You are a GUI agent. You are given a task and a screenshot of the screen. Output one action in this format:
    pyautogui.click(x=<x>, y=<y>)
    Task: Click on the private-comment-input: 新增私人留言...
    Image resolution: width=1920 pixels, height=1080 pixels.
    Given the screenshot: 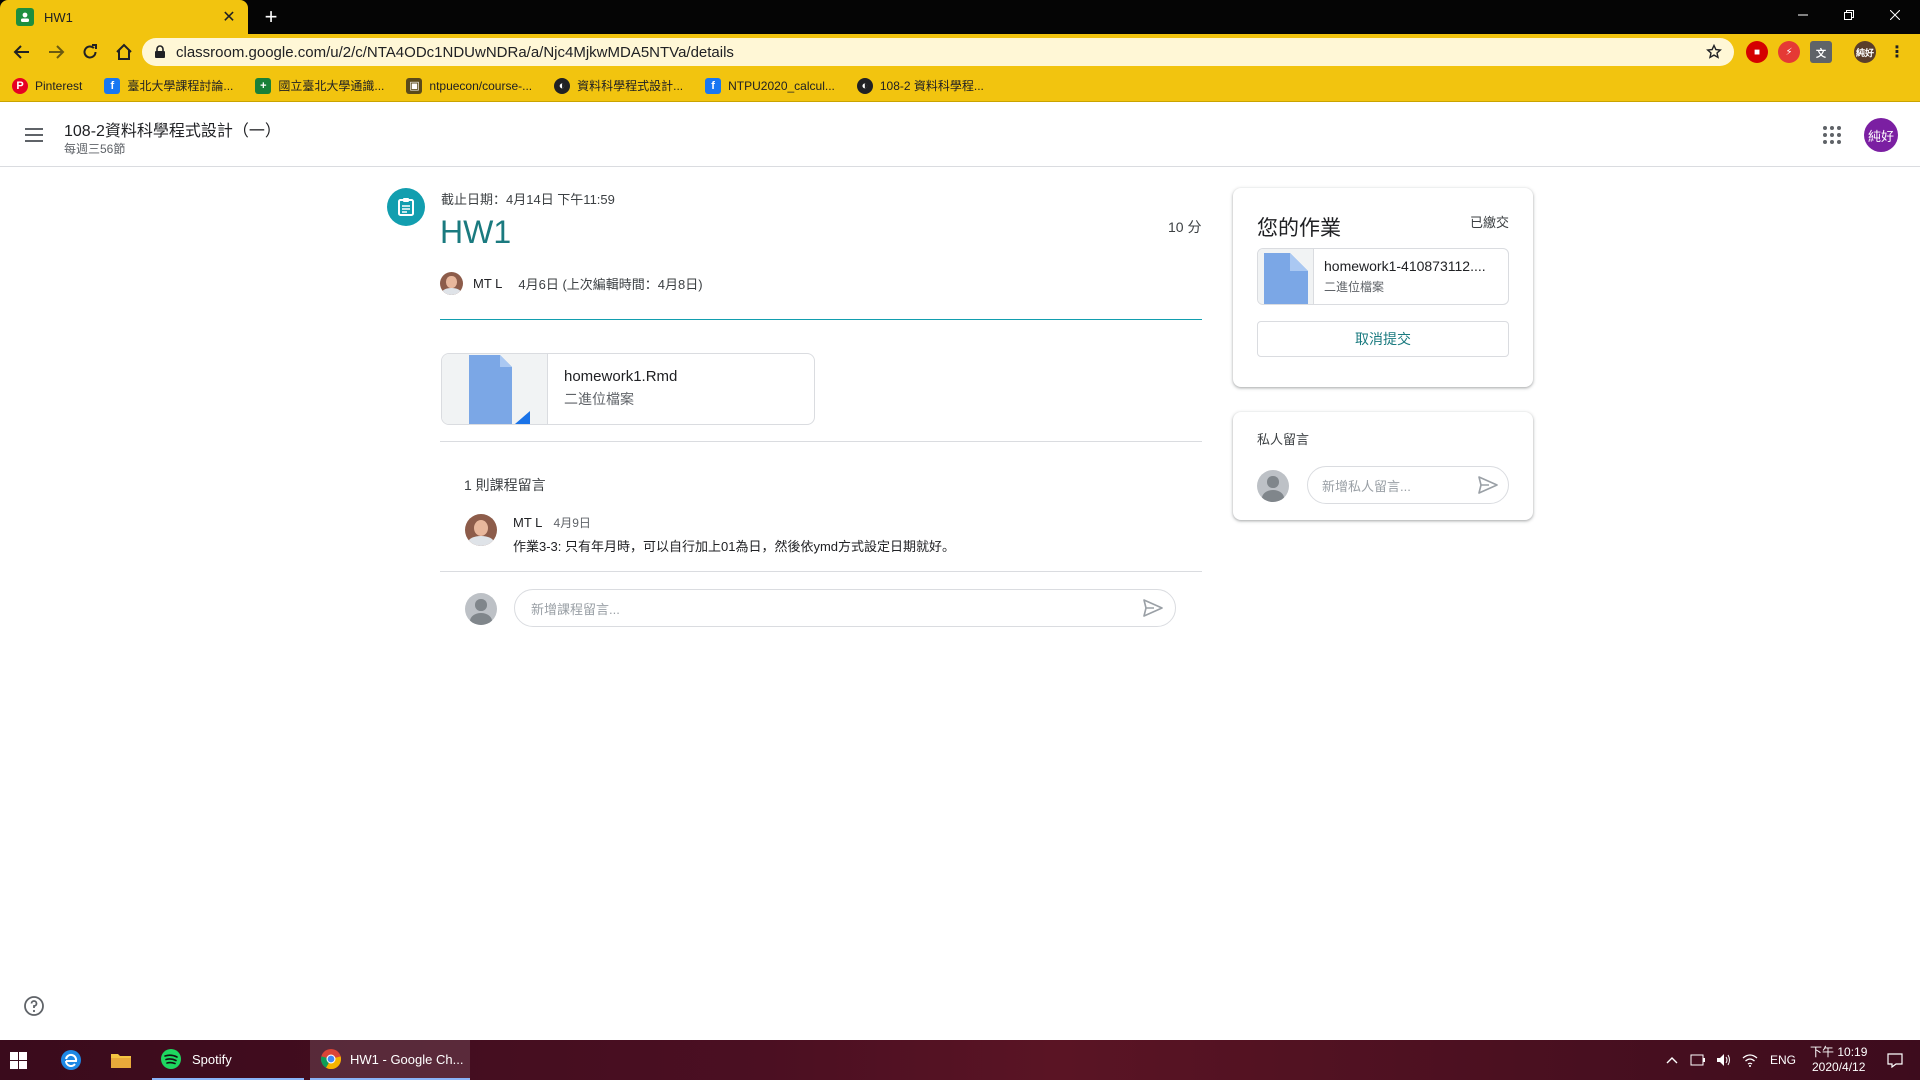 What is the action you would take?
    pyautogui.click(x=1408, y=485)
    